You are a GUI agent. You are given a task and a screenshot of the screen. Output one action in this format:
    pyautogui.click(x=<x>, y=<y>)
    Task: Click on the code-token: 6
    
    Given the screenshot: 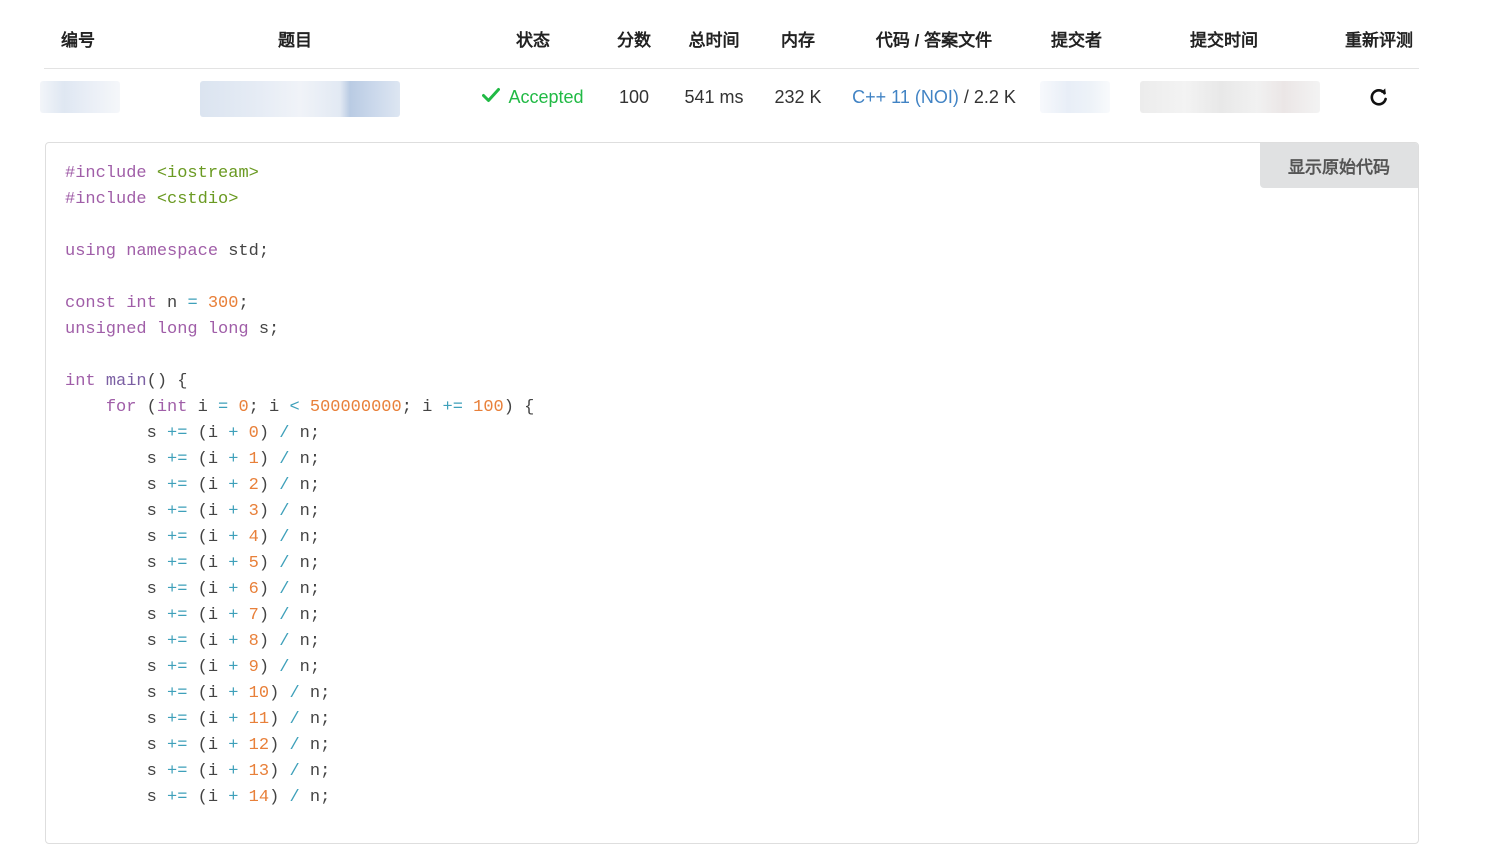 What is the action you would take?
    pyautogui.click(x=253, y=589)
    